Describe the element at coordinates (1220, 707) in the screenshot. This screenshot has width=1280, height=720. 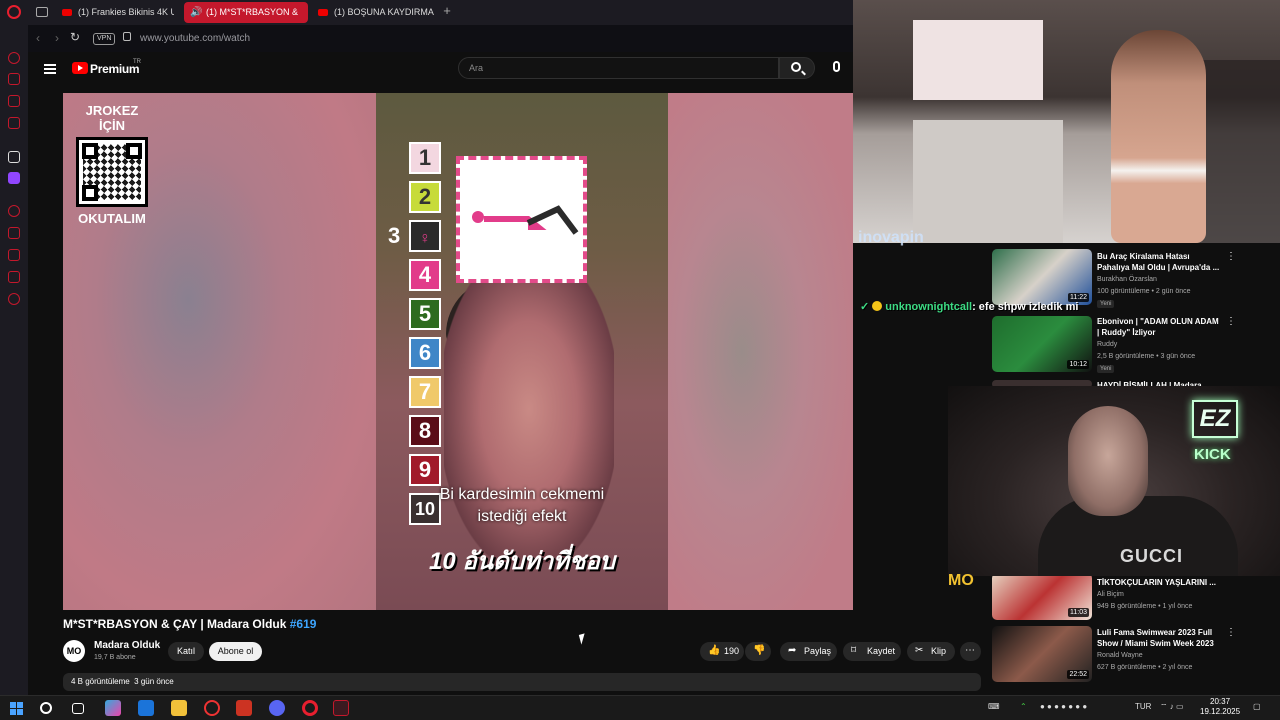
I see `taskbar-clock: 20:37 19.12.2025` at that location.